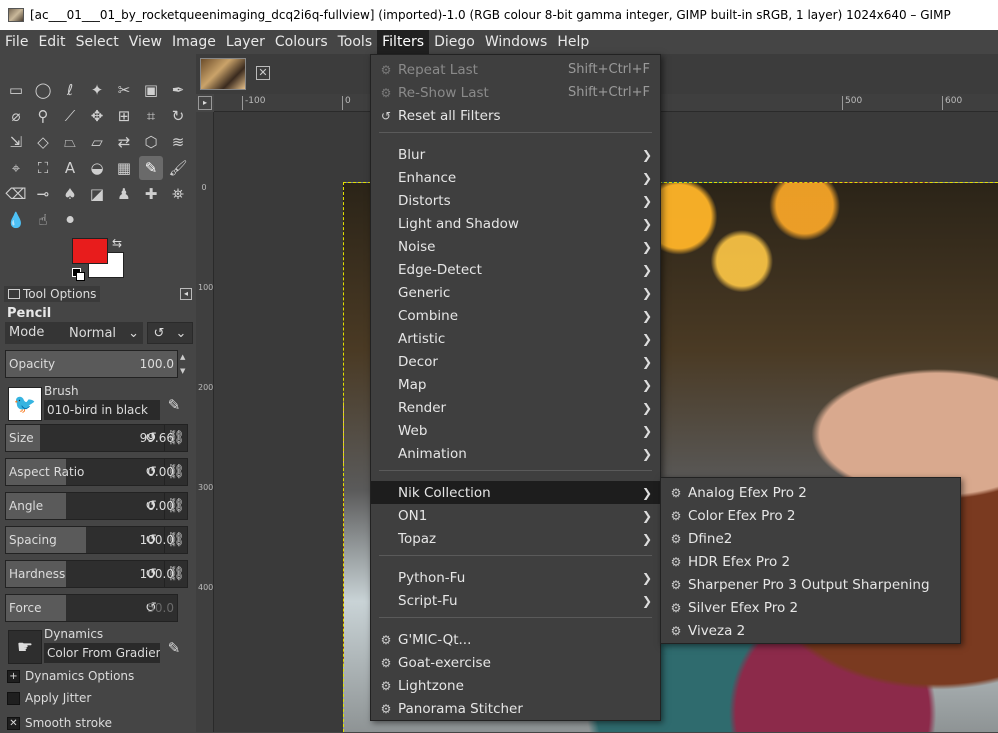 The image size is (998, 733). Describe the element at coordinates (70, 142) in the screenshot. I see `perspective-icon: ⏢` at that location.